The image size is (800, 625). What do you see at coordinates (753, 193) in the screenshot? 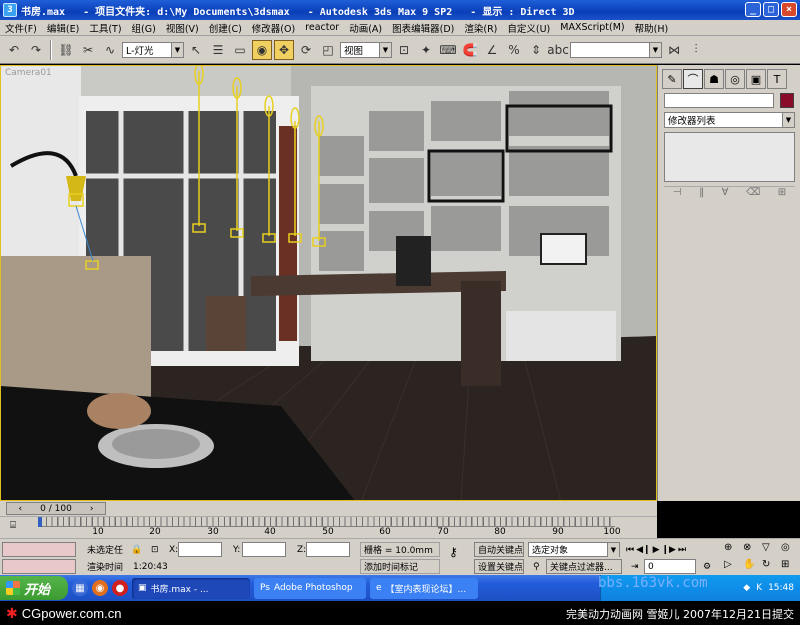
I see `remove-modifier-icon: ⌫` at bounding box center [753, 193].